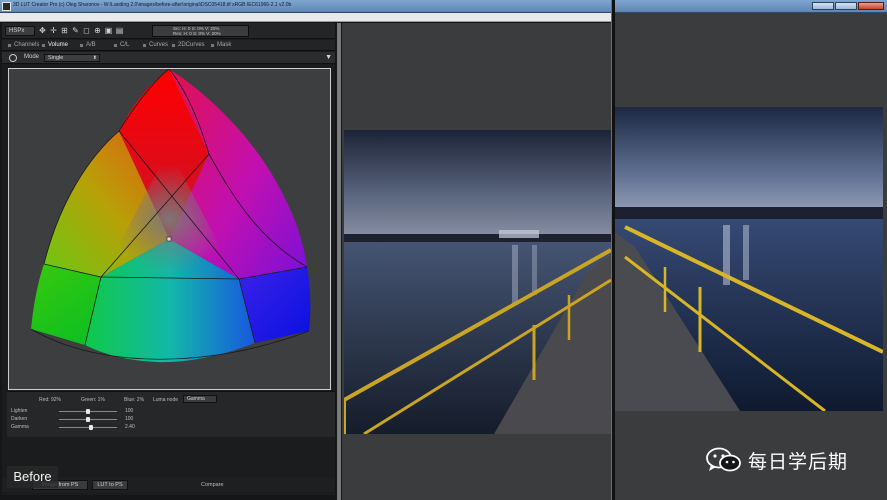 The image size is (887, 500). What do you see at coordinates (188, 45) in the screenshot?
I see `tab-2dcurves: 2DCurves` at bounding box center [188, 45].